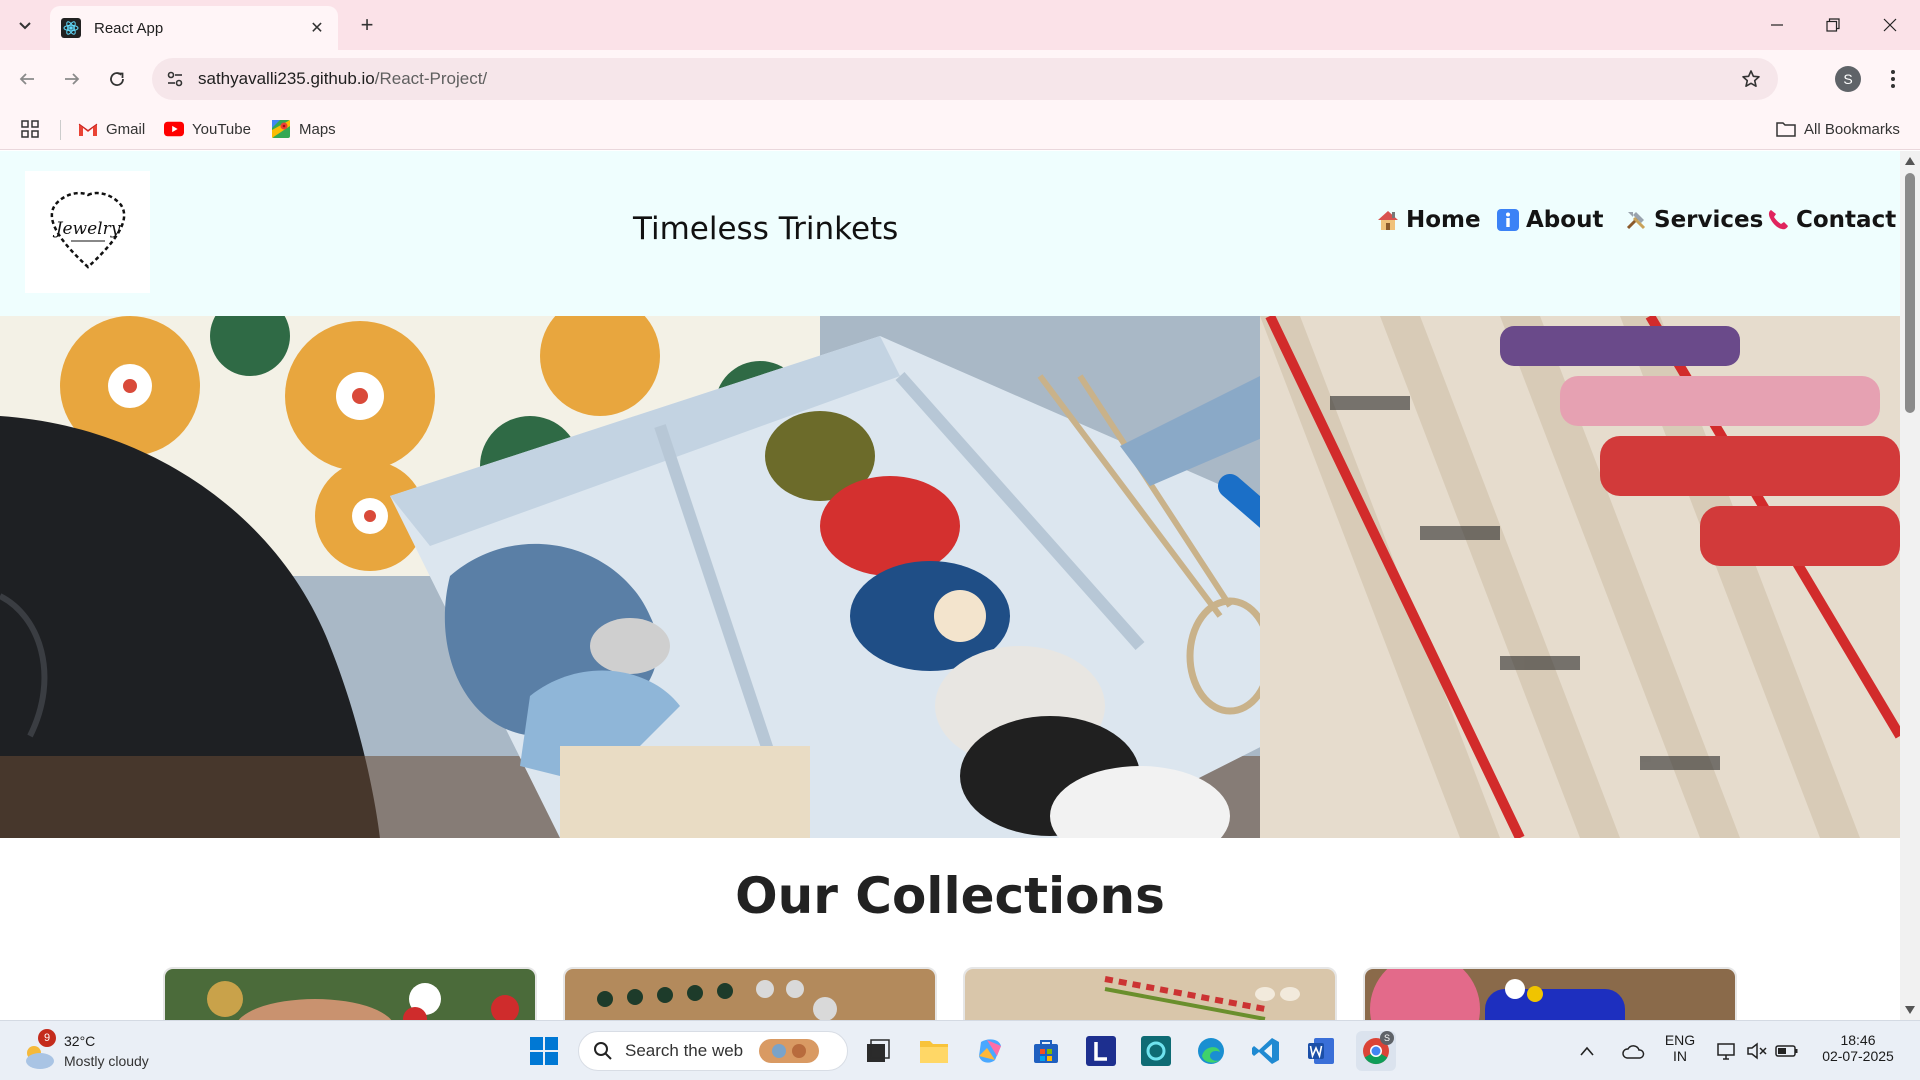 The height and width of the screenshot is (1080, 1920). I want to click on vscode-button, so click(1266, 1051).